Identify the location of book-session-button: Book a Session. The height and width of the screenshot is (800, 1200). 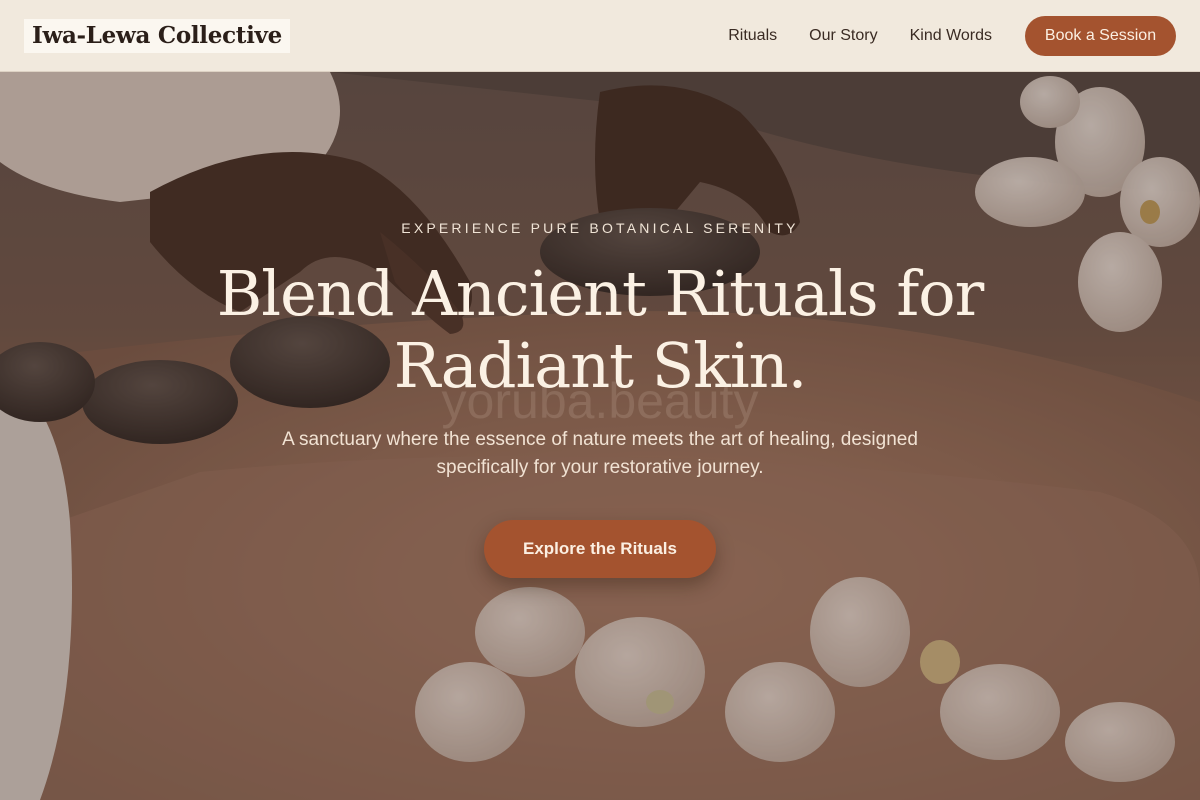
(1100, 35).